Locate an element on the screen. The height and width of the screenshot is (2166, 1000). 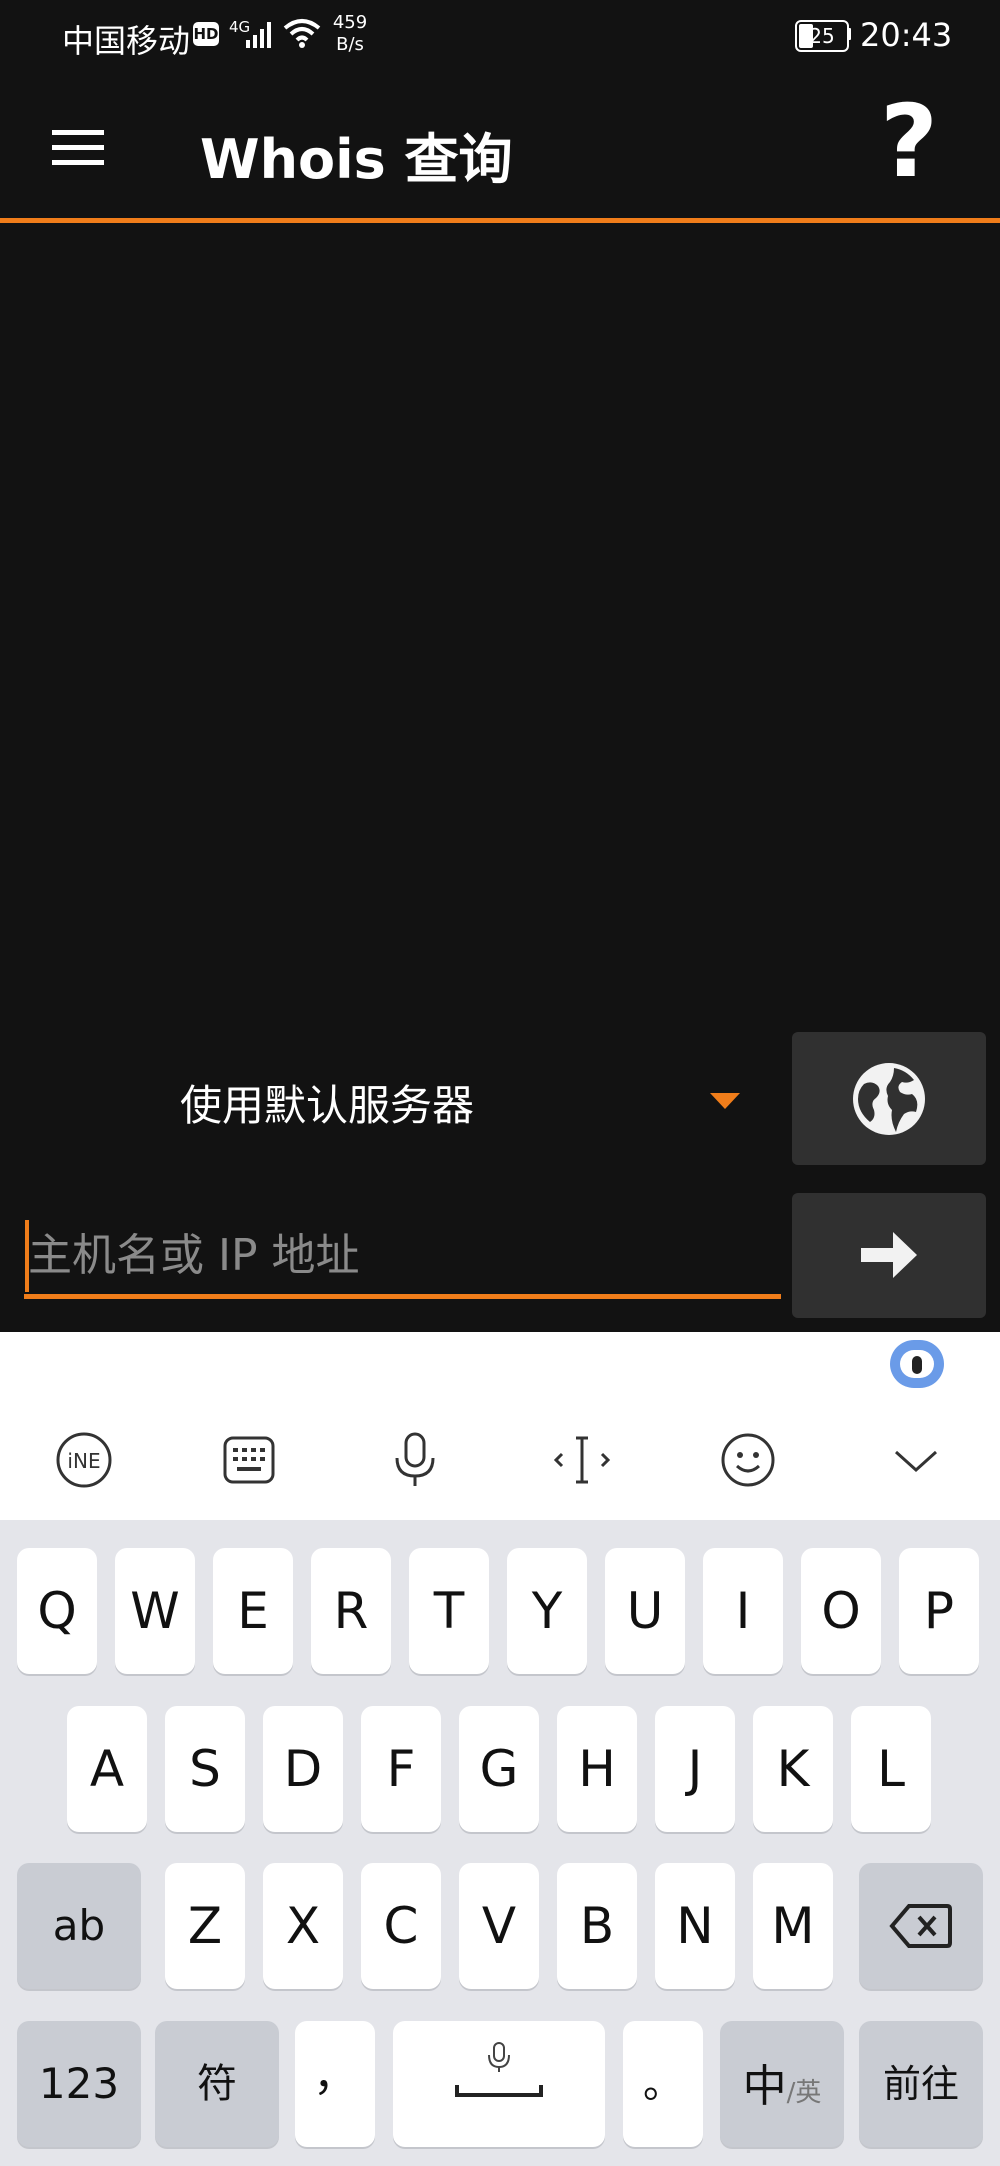
keyboard-candidate-bar is located at coordinates (500, 1367).